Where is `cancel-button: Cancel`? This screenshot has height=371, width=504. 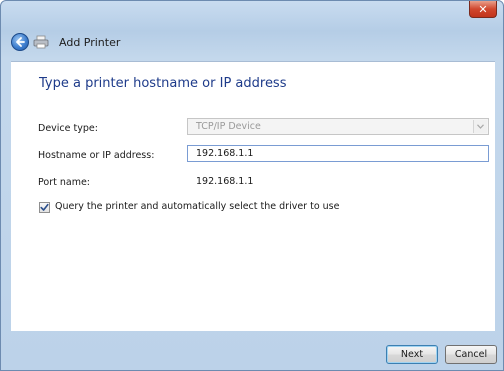
cancel-button: Cancel is located at coordinates (471, 354).